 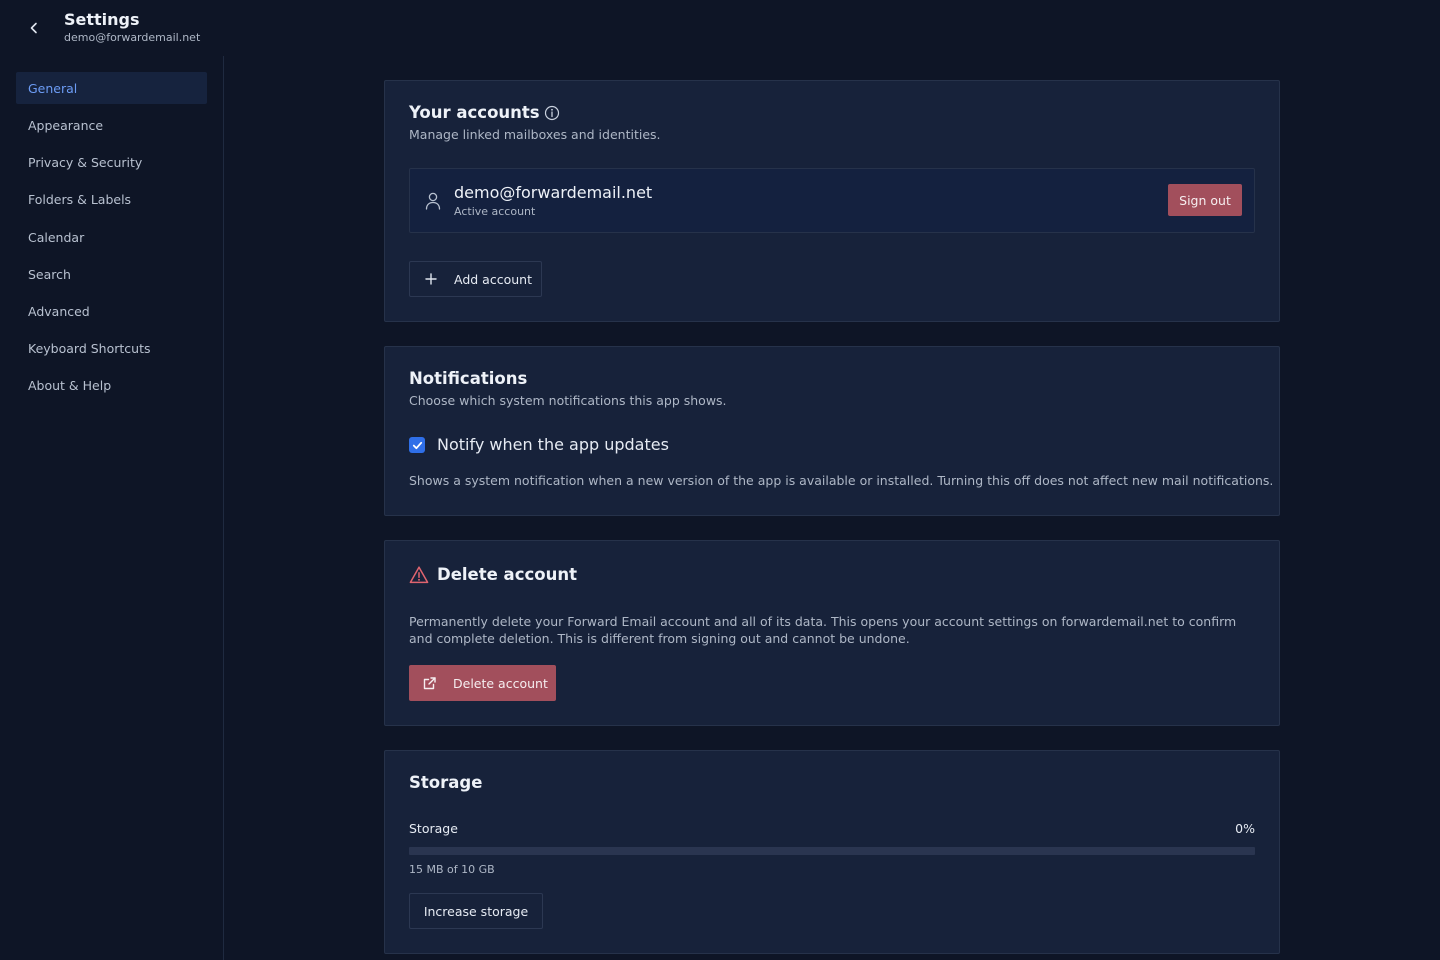 What do you see at coordinates (495, 211) in the screenshot?
I see `account-status: Active account` at bounding box center [495, 211].